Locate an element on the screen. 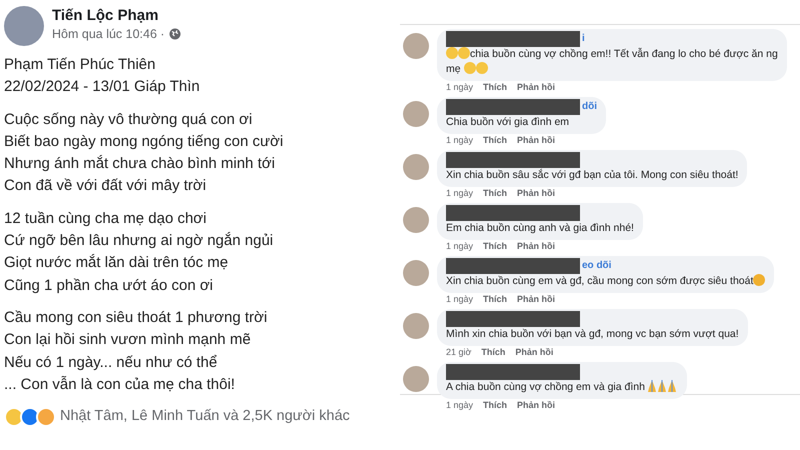  comment-text: Mình xin chia buồn với bạn và gđ, mong vc bạn sớm vượt qua! is located at coordinates (592, 334).